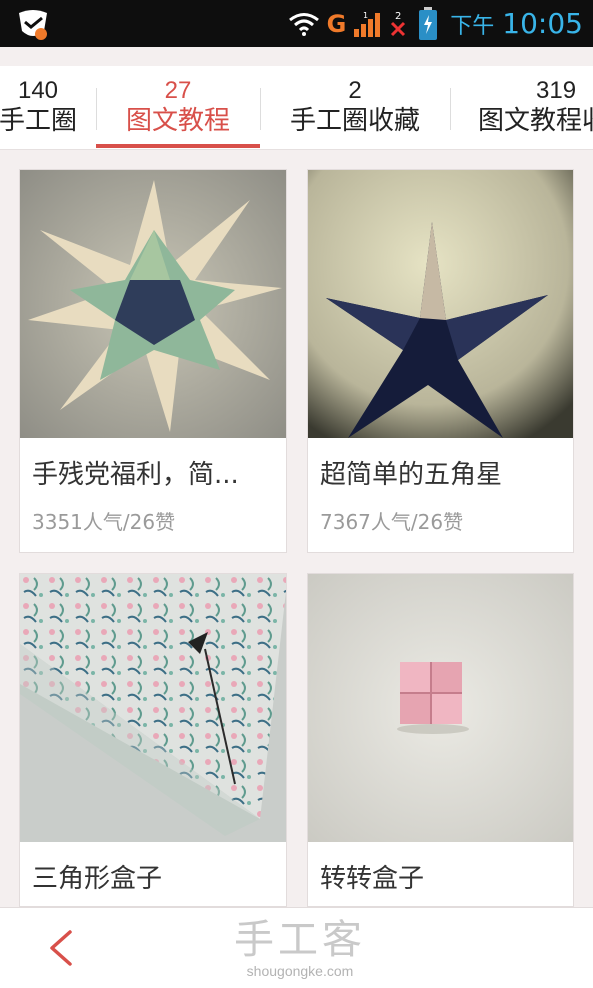  Describe the element at coordinates (354, 121) in the screenshot. I see `tab-label: 手工圈收藏` at that location.